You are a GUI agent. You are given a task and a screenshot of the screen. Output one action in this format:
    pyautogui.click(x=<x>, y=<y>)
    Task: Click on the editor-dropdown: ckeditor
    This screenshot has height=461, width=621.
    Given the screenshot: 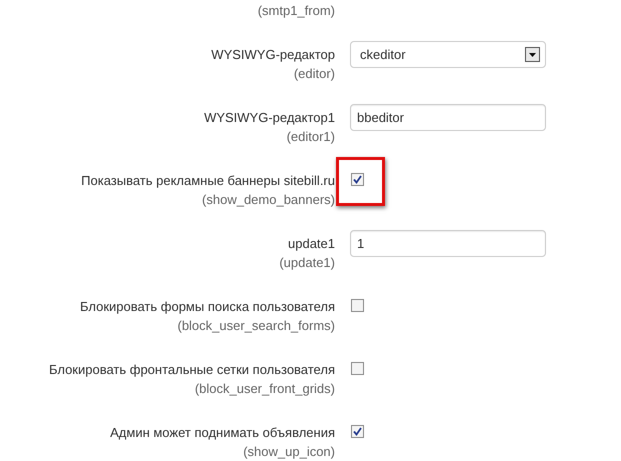 What is the action you would take?
    pyautogui.click(x=448, y=54)
    